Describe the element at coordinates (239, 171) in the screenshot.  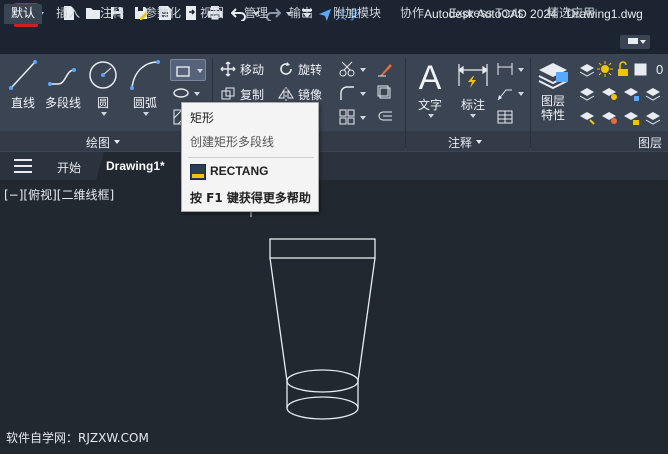
I see `tooltip-command: RECTANG` at that location.